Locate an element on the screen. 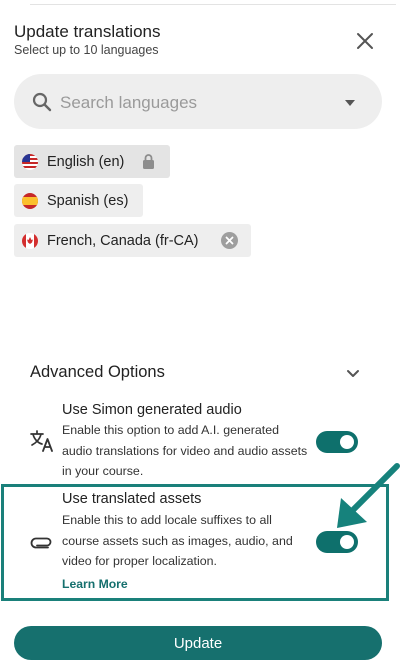 Image resolution: width=401 pixels, height=672 pixels. advanced-options-title: Advanced Options is located at coordinates (97, 372).